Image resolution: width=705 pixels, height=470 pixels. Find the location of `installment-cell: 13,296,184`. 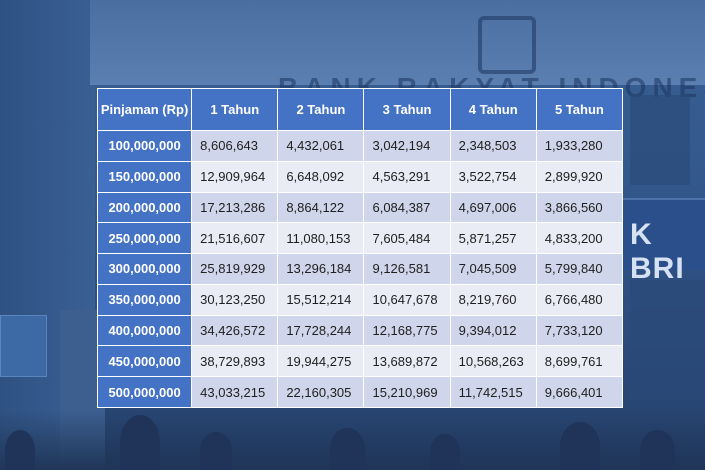

installment-cell: 13,296,184 is located at coordinates (321, 269).